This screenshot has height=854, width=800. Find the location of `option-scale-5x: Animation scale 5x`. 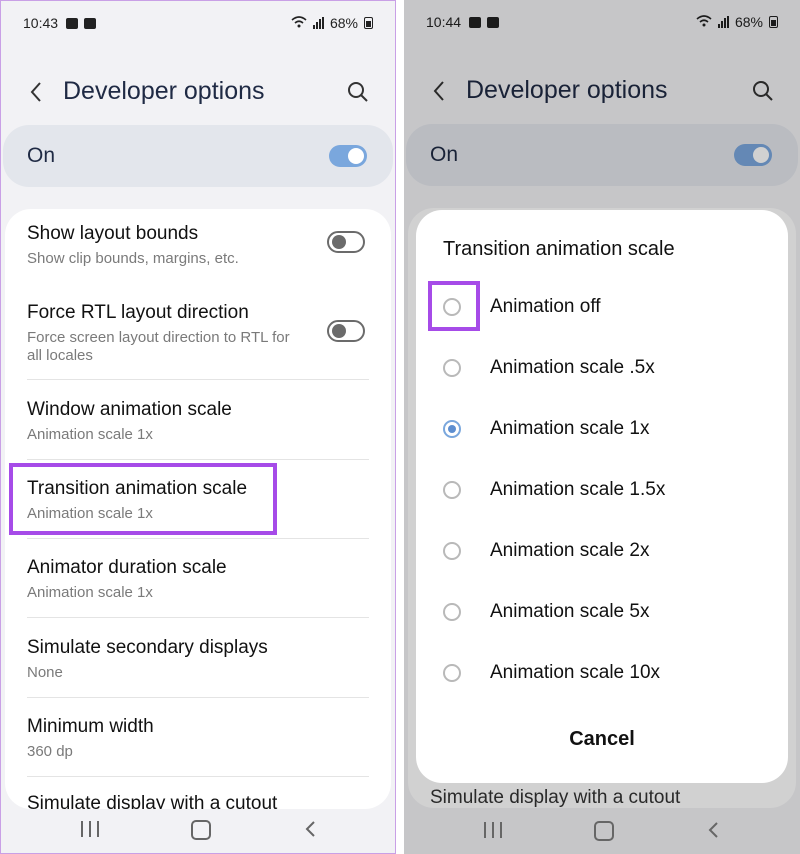

option-scale-5x: Animation scale 5x is located at coordinates (602, 616).